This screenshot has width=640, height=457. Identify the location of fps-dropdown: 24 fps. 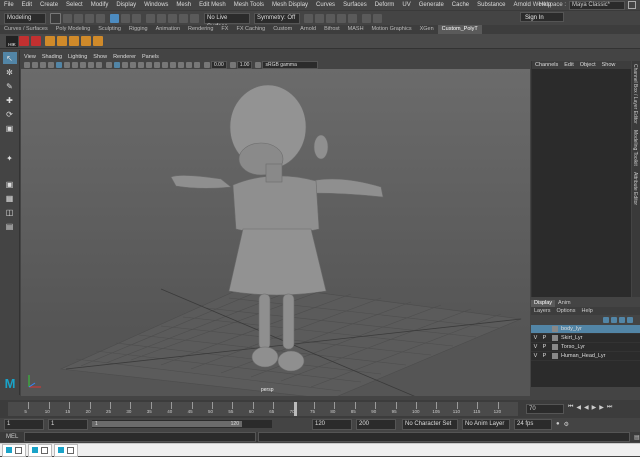
(533, 424).